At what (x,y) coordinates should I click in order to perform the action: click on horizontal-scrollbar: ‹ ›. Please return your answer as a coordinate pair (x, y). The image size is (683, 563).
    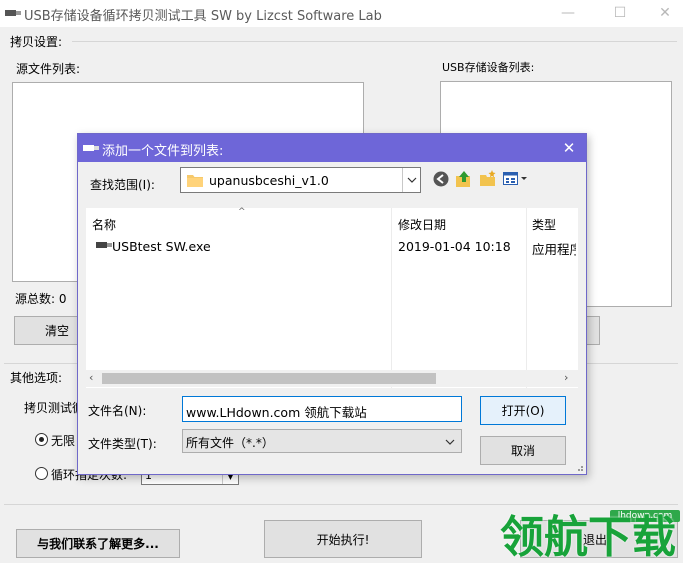
    Looking at the image, I should click on (332, 378).